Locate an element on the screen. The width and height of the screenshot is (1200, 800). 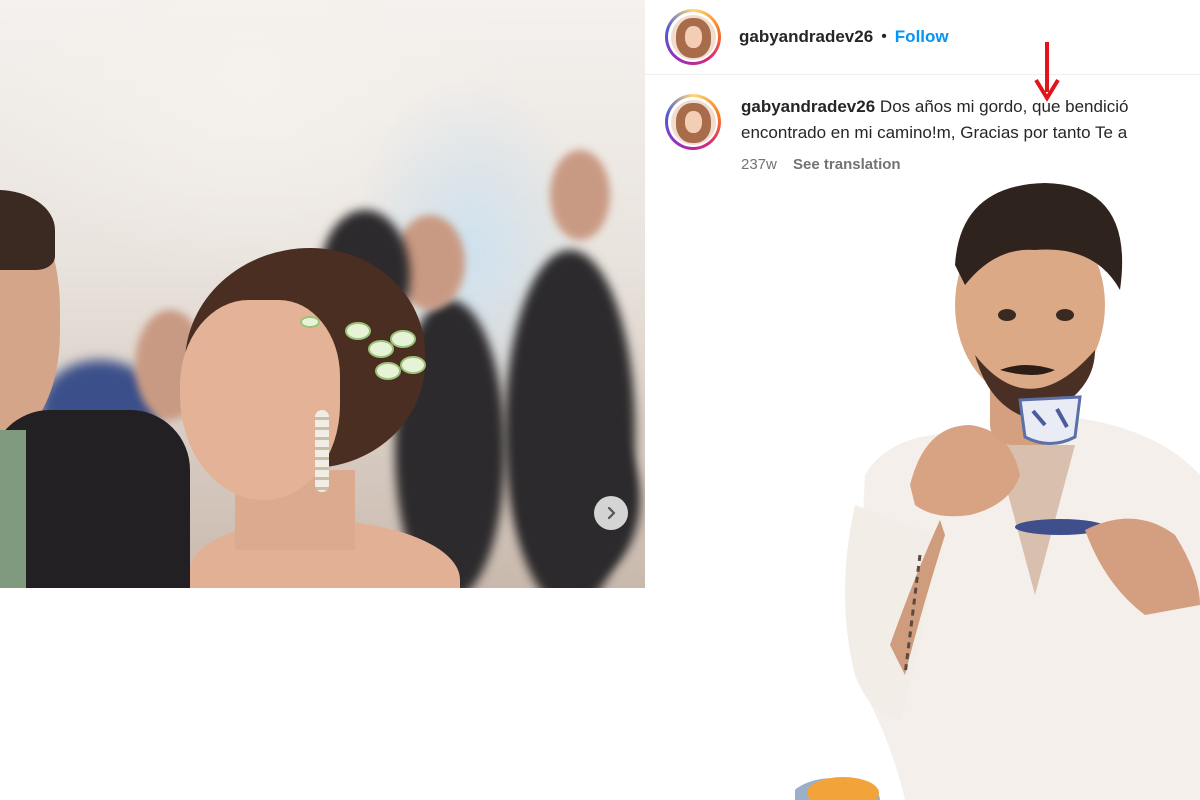
caption-line-1: Dos años mi gordo, que bendició is located at coordinates (1004, 106).